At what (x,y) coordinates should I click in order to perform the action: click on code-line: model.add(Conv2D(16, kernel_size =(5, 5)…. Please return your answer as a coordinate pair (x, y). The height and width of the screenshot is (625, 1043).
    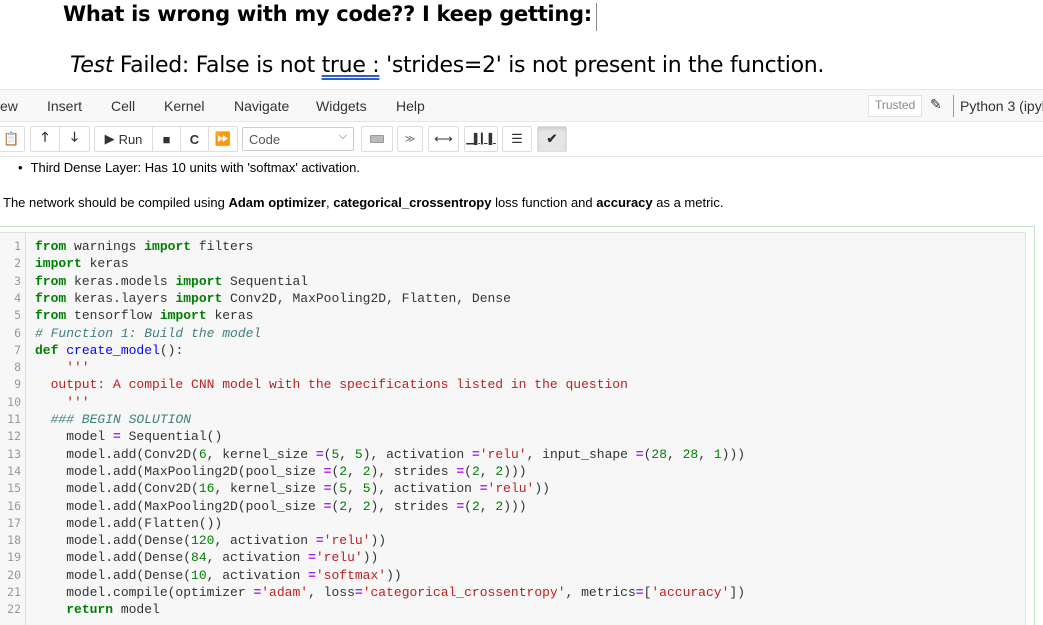
    Looking at the image, I should click on (292, 488).